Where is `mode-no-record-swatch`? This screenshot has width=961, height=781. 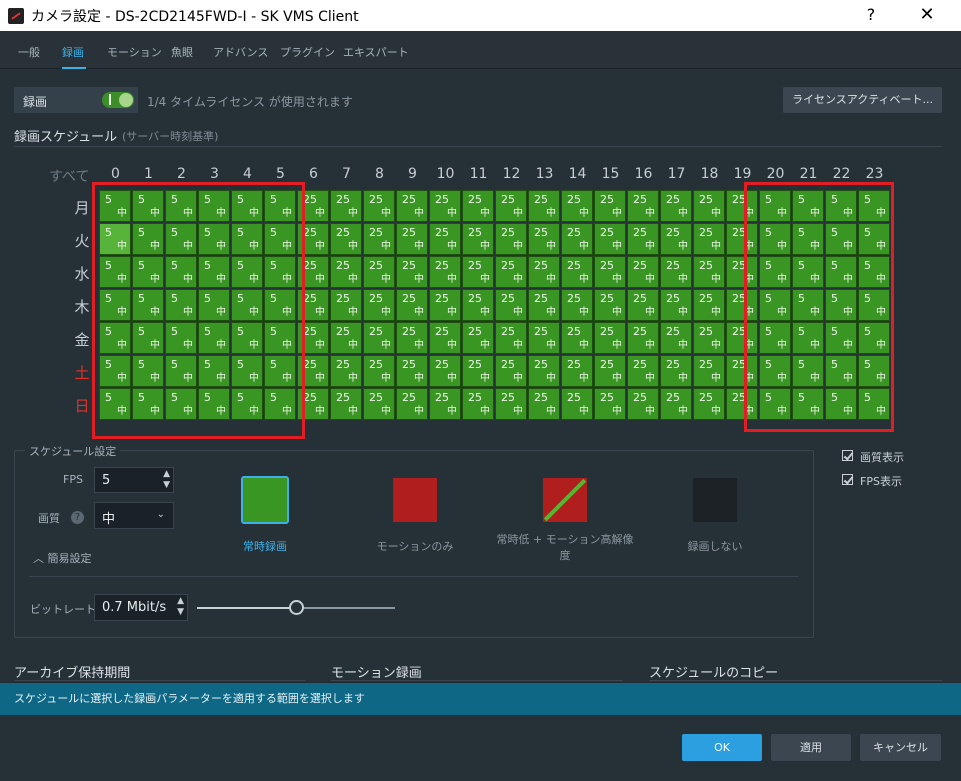 mode-no-record-swatch is located at coordinates (715, 500).